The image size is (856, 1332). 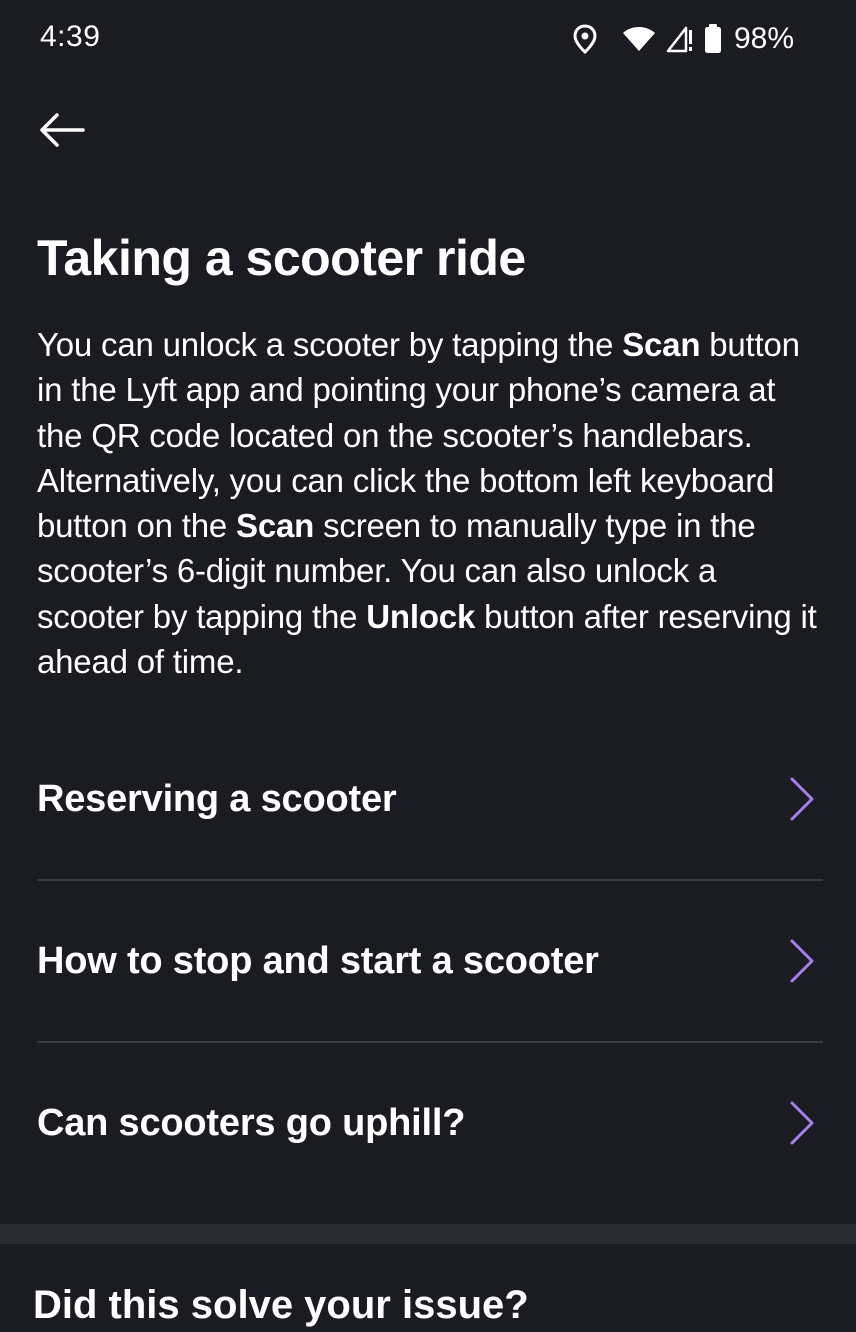 What do you see at coordinates (281, 1305) in the screenshot?
I see `feedback-title: Did this solve your issue?` at bounding box center [281, 1305].